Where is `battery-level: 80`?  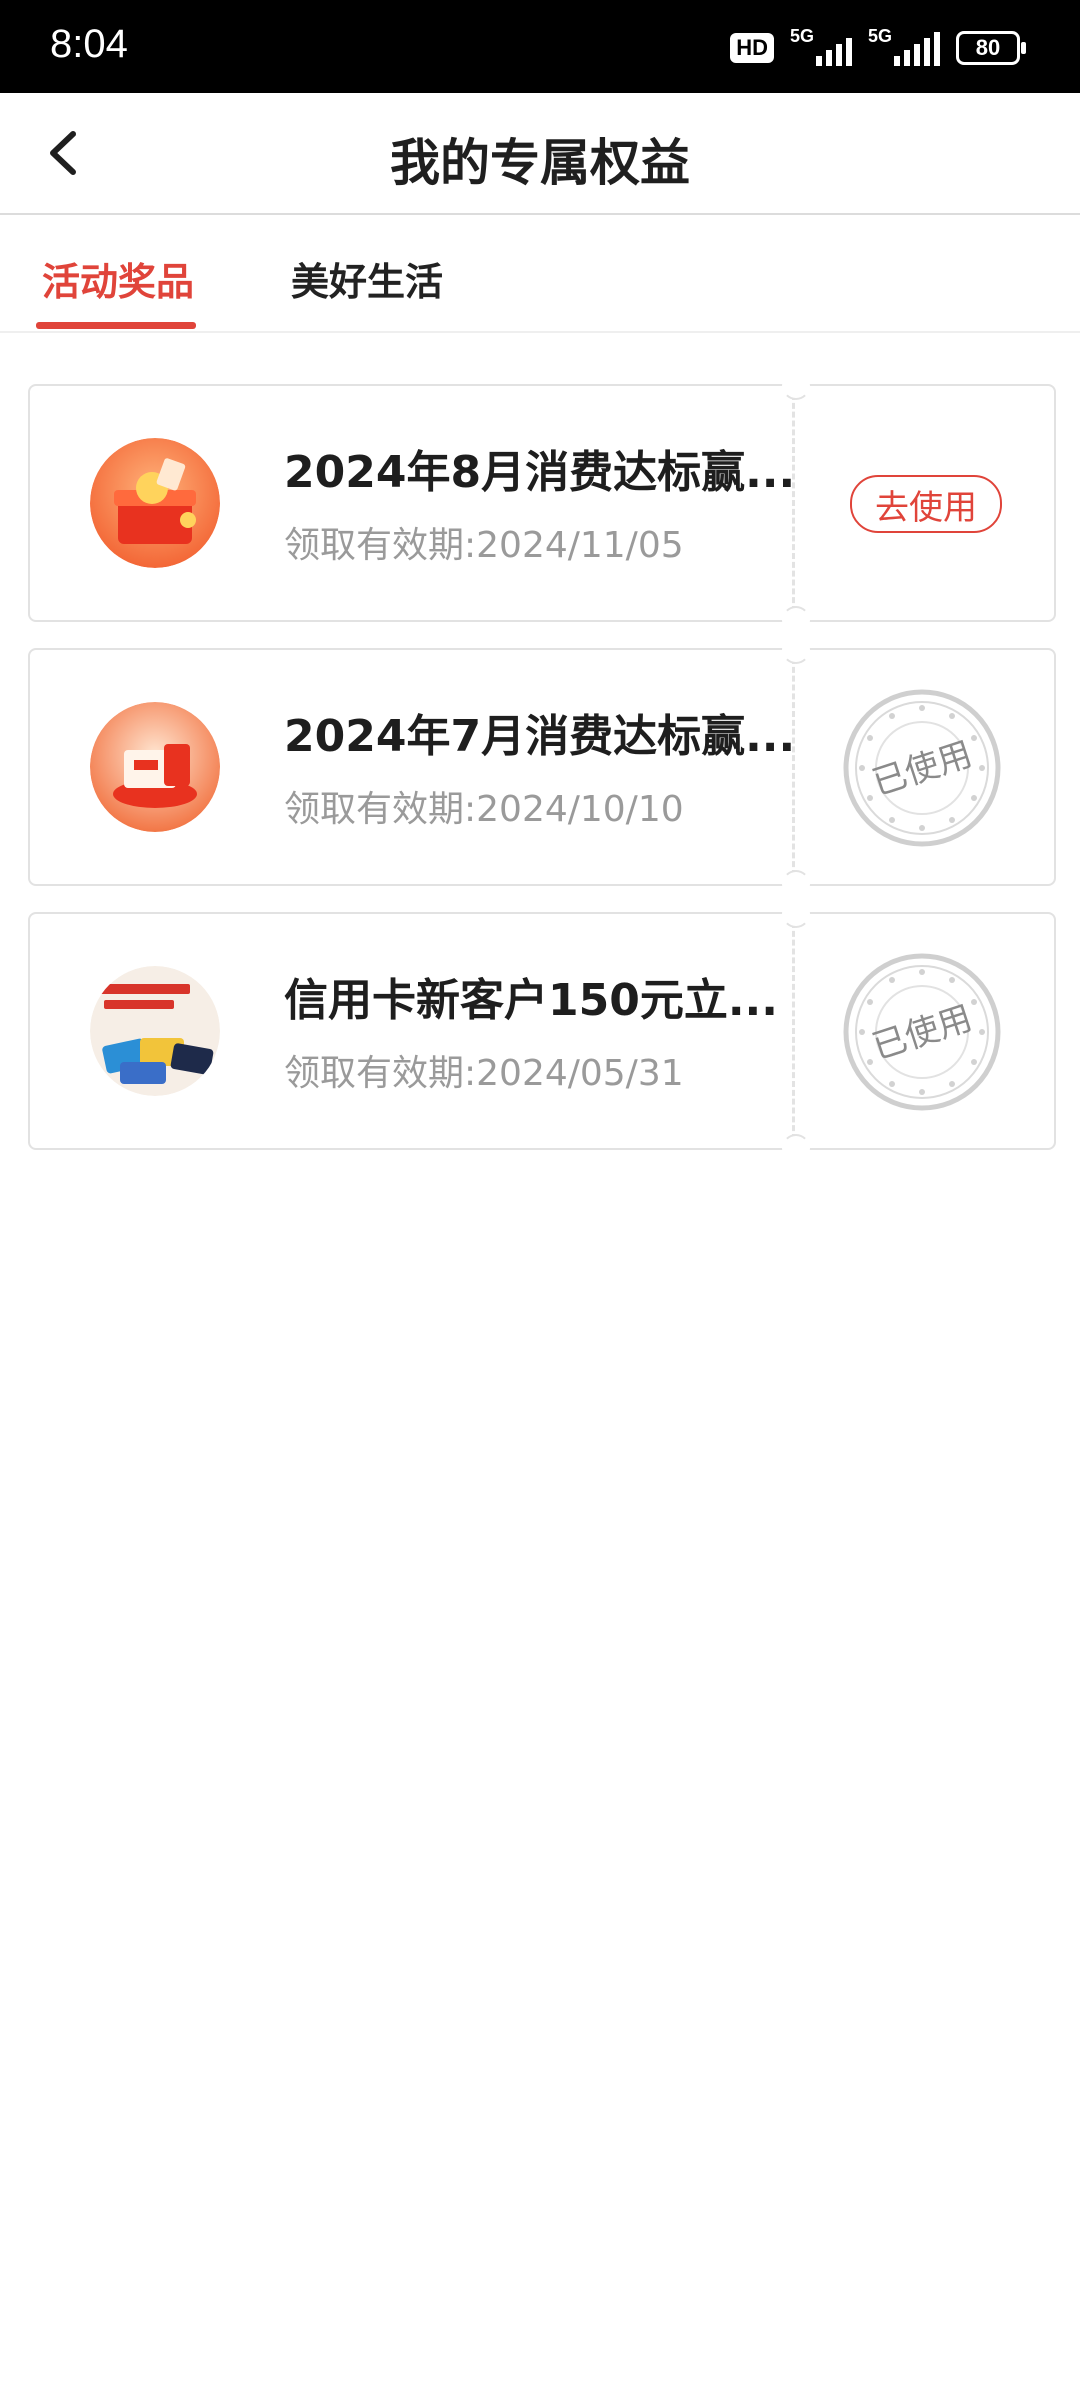 battery-level: 80 is located at coordinates (988, 47).